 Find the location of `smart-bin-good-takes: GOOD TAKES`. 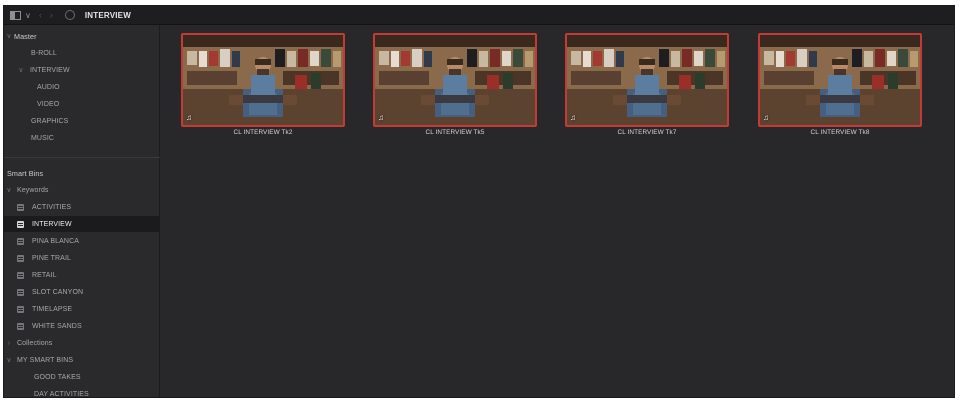

smart-bin-good-takes: GOOD TAKES is located at coordinates (82, 377).